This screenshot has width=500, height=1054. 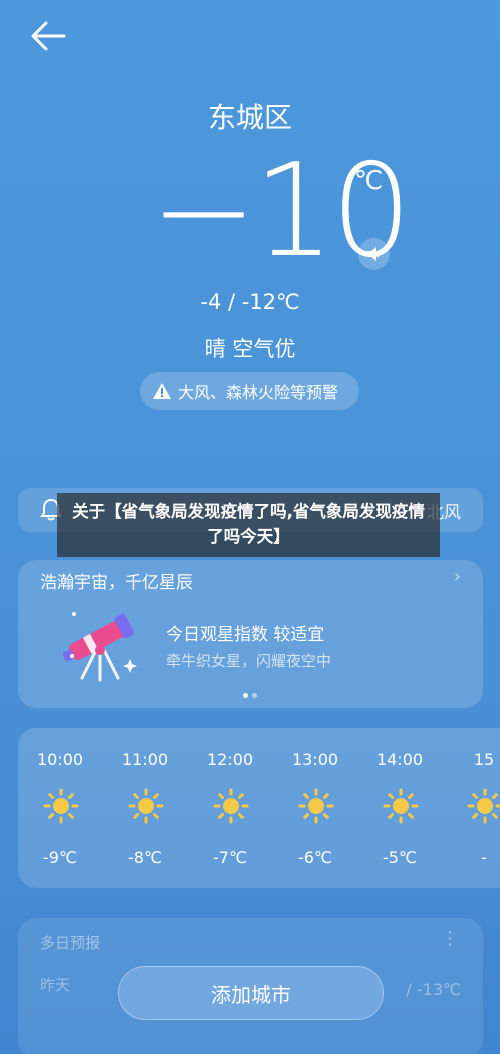 I want to click on stargazing-title: 浩瀚宇宙，千亿星辰, so click(x=116, y=583).